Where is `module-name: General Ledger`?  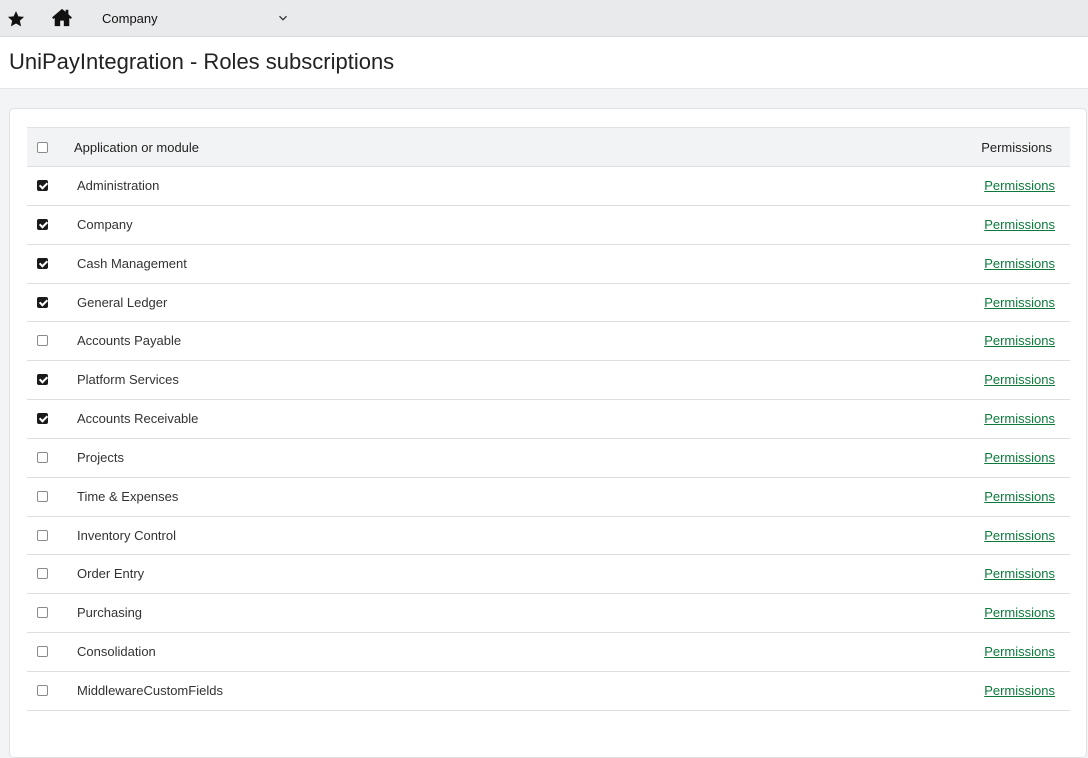 module-name: General Ledger is located at coordinates (122, 302).